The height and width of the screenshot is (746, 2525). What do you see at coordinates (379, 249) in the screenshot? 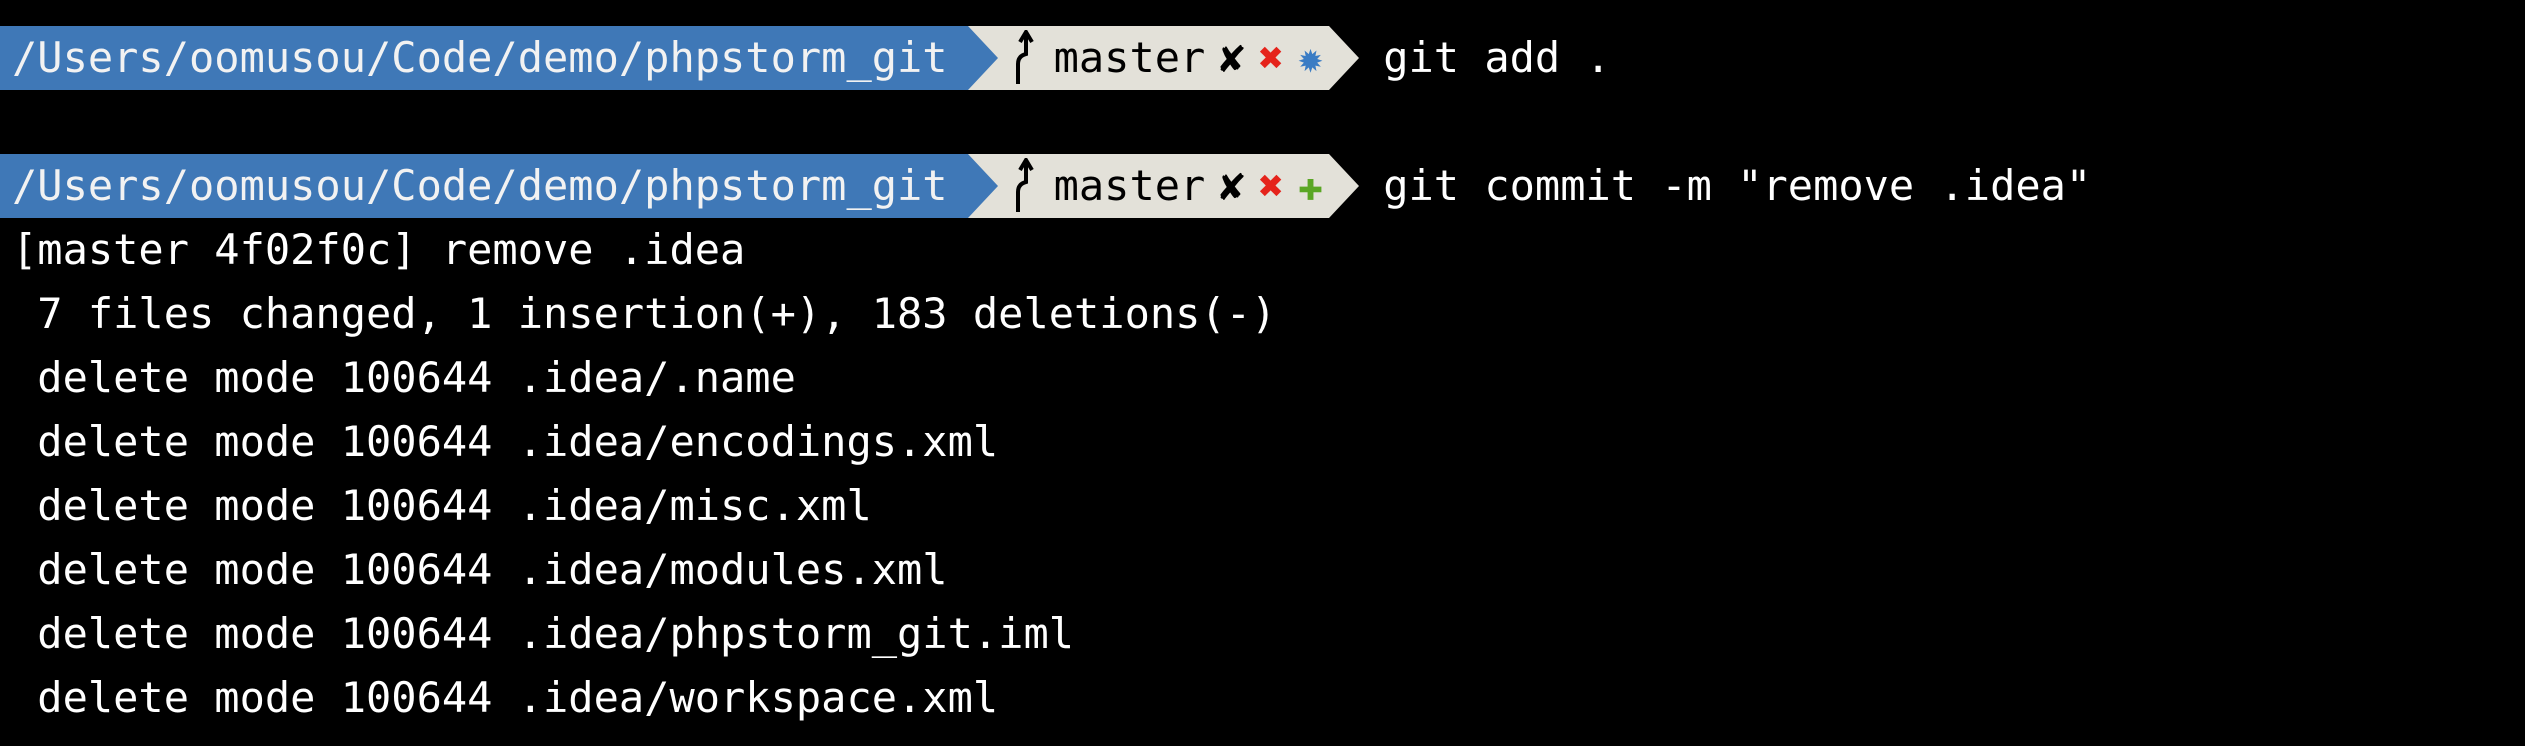
I see `output-line: [master 4f02f0c] remove .idea` at bounding box center [379, 249].